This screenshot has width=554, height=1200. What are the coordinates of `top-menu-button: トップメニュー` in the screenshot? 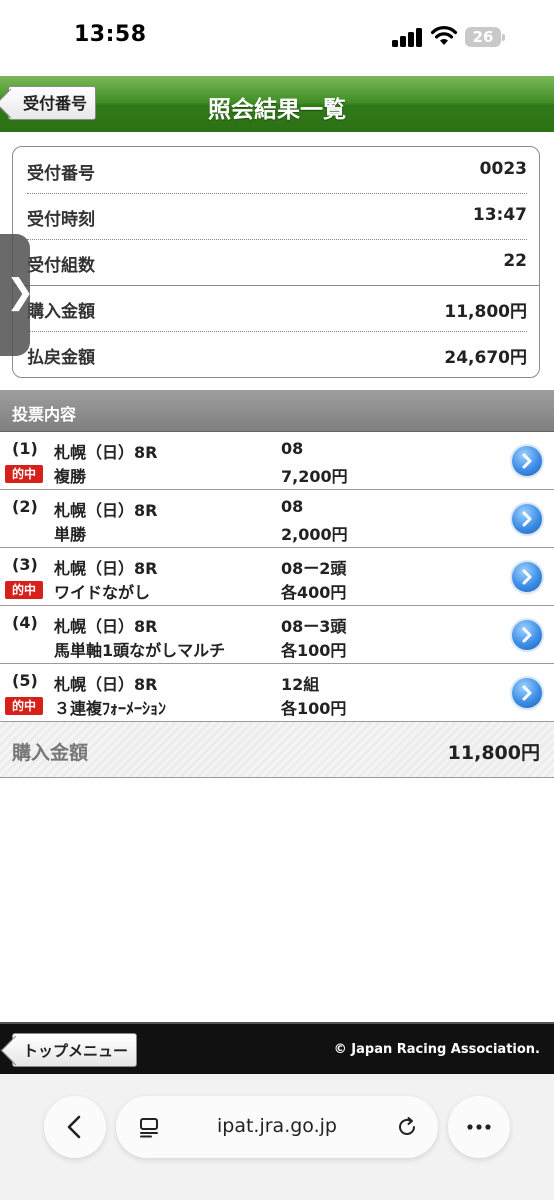 It's located at (75, 1050).